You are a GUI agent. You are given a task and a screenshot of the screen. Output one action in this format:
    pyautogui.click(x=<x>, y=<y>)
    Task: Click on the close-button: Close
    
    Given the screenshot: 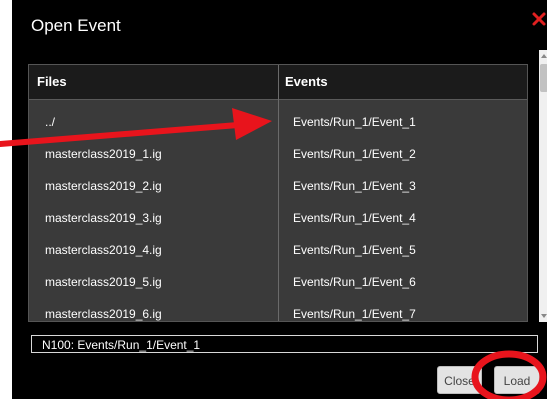 What is the action you would take?
    pyautogui.click(x=459, y=380)
    